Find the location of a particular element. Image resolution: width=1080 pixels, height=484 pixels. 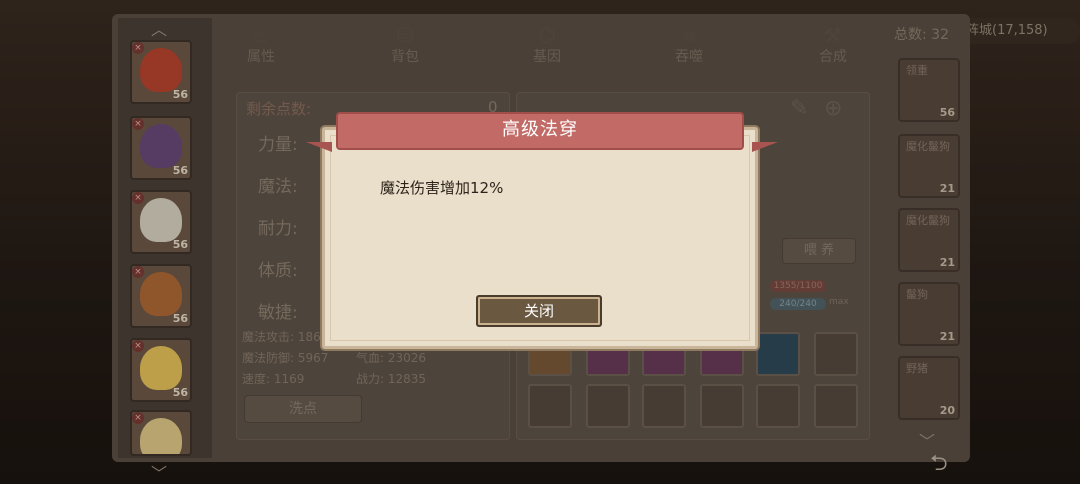

ribbon-tail-right is located at coordinates (765, 147).